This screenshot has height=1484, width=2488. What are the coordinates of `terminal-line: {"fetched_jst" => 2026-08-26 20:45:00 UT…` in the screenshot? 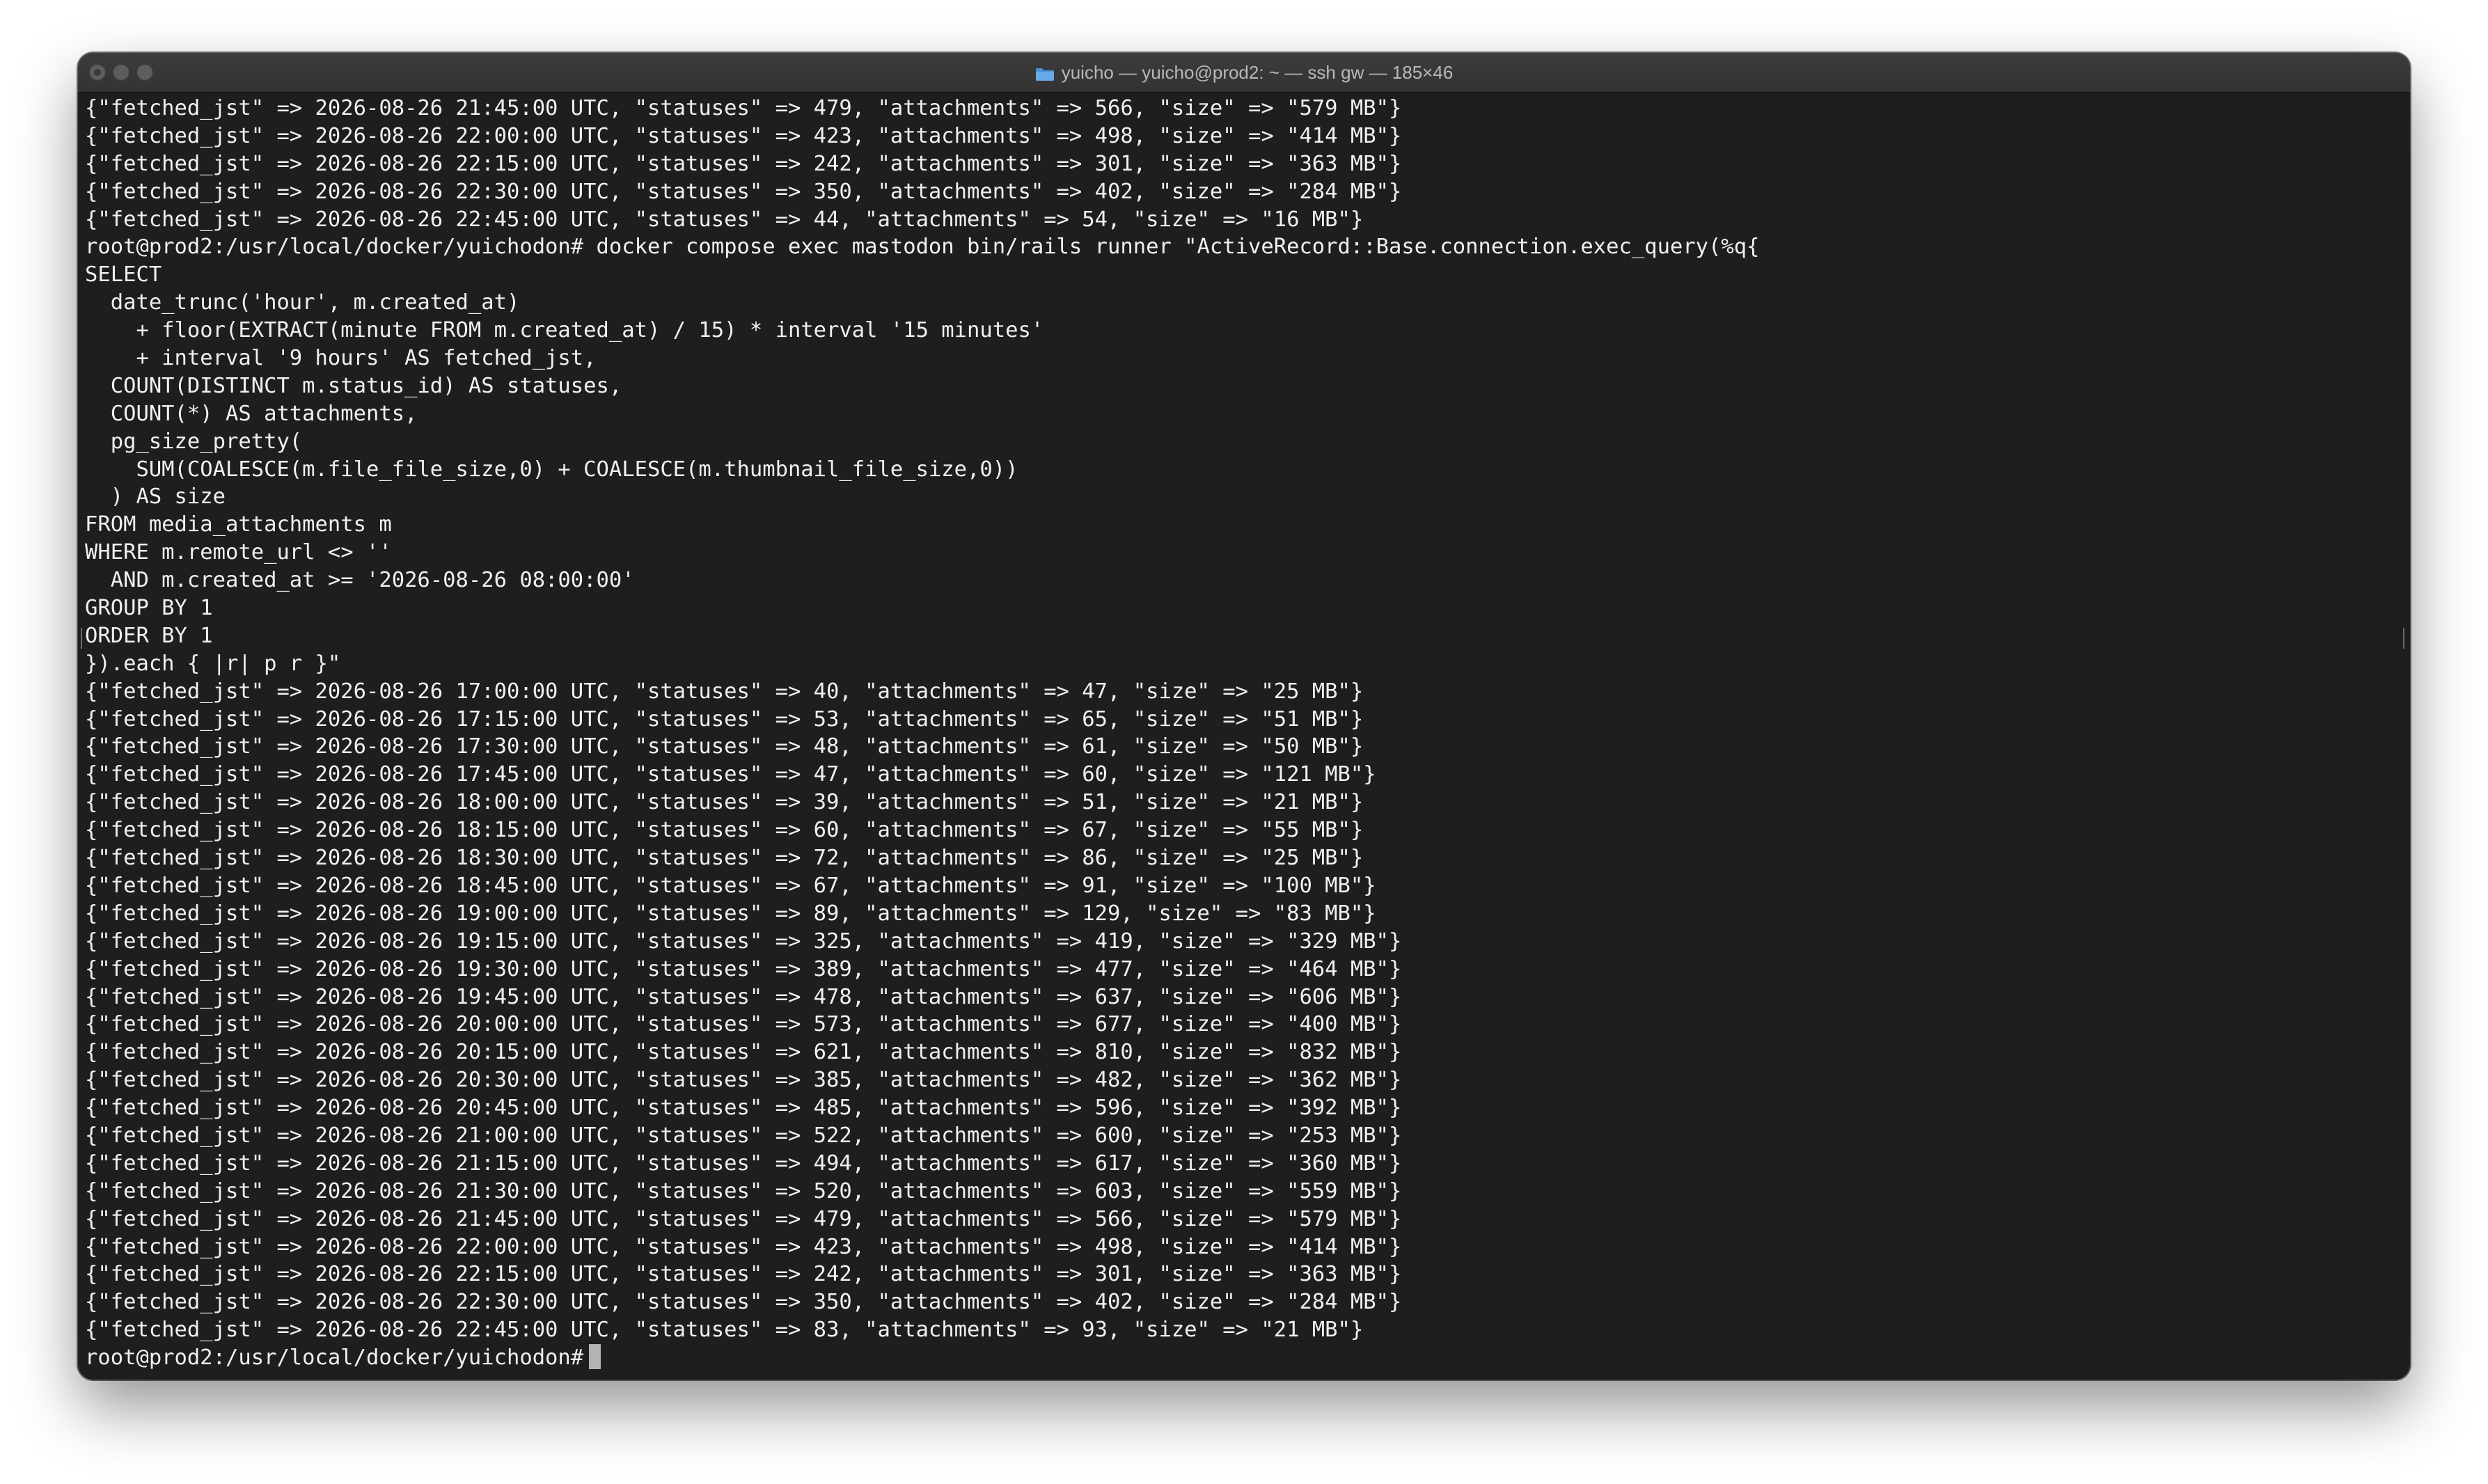 It's located at (743, 1108).